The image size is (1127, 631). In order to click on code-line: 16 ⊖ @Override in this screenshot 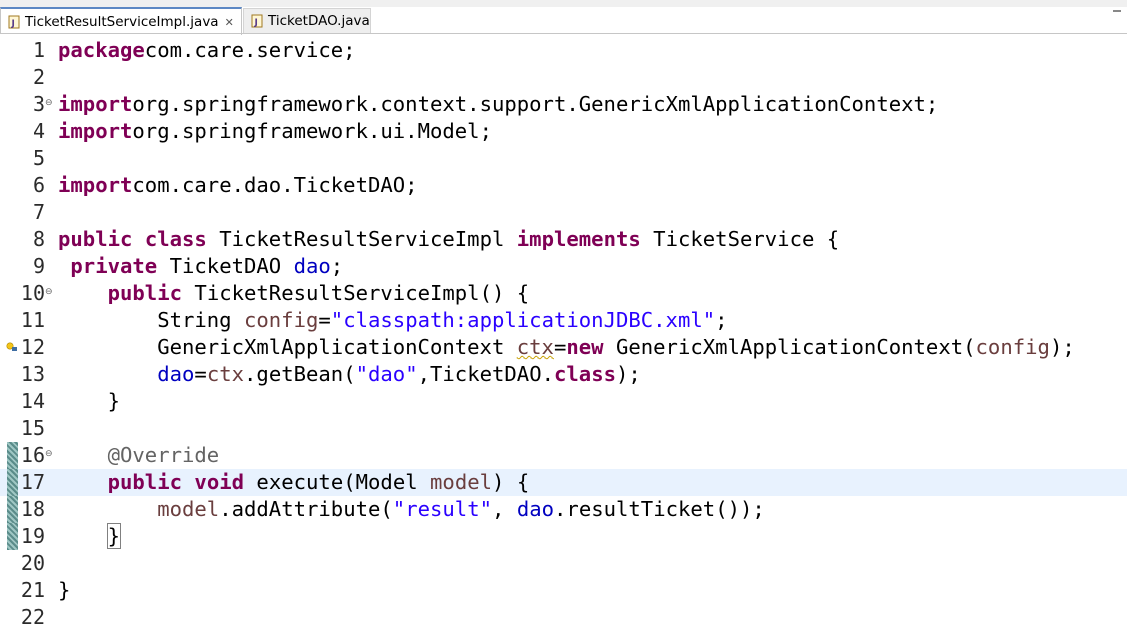, I will do `click(563, 455)`.